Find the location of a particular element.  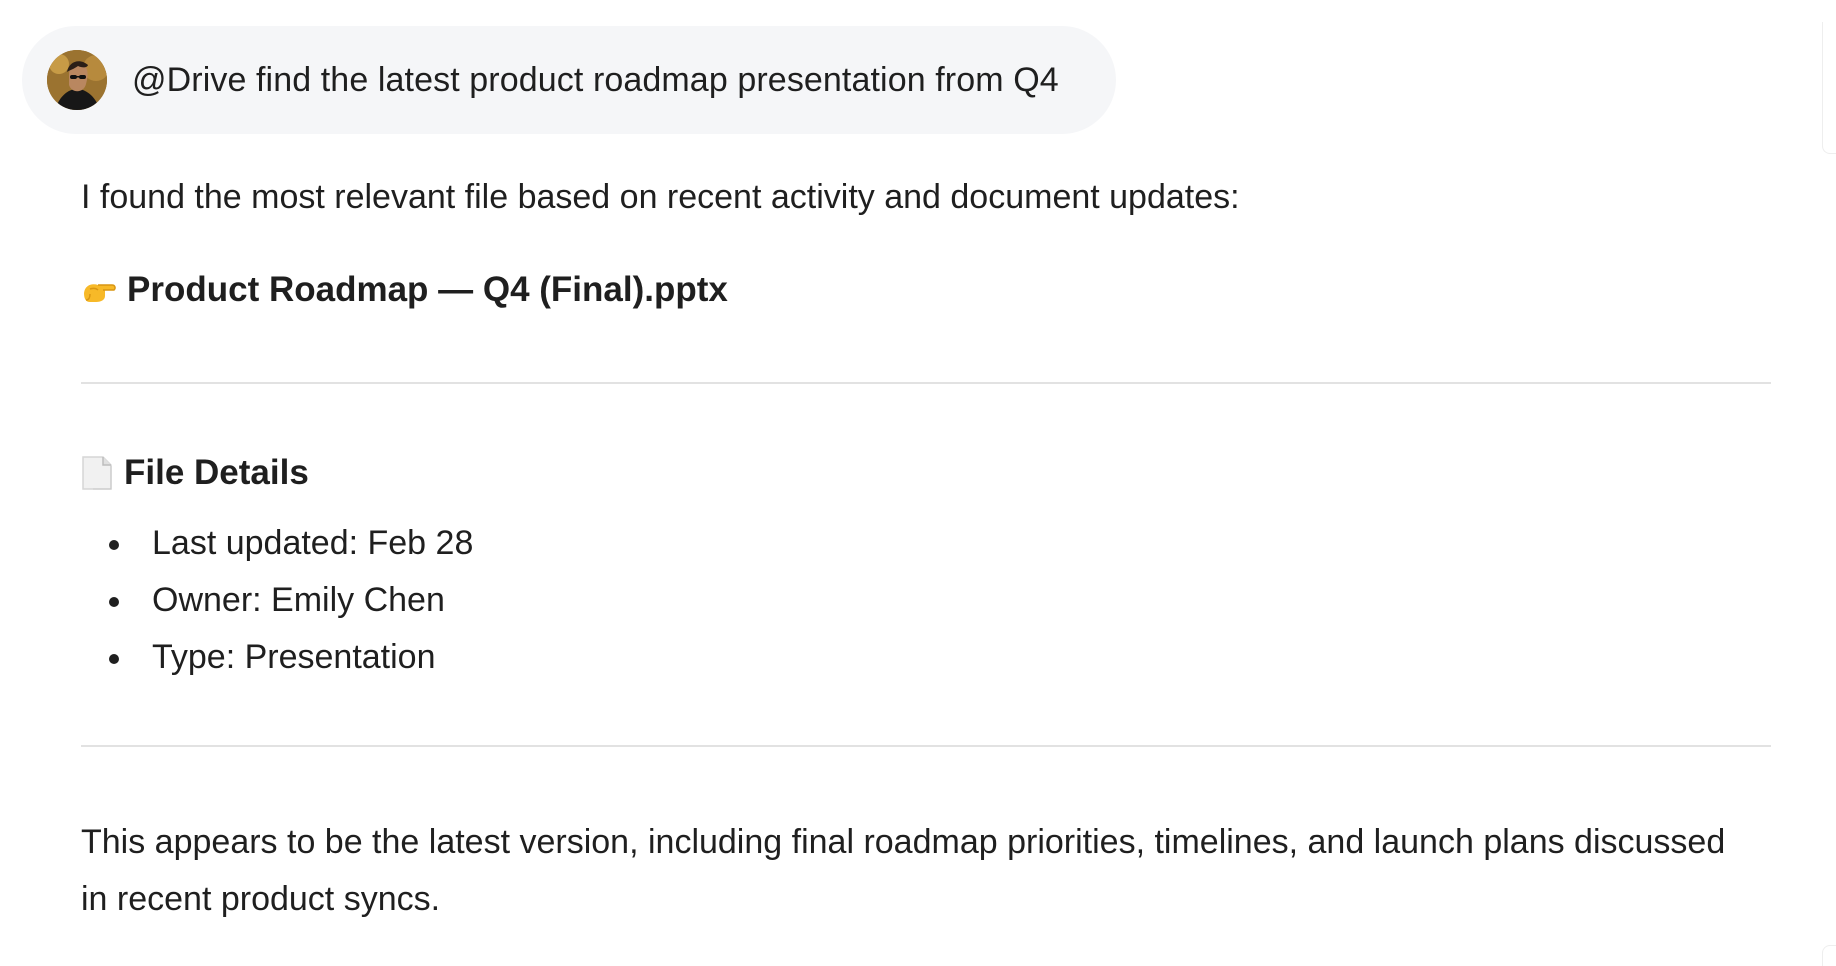

file-details-heading: File Details is located at coordinates (195, 473).